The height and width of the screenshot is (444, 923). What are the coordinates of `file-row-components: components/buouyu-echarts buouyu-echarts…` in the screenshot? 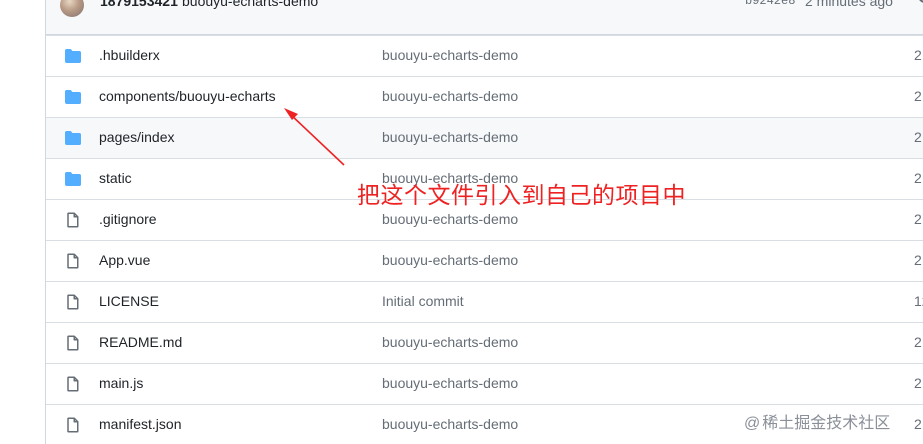 It's located at (484, 96).